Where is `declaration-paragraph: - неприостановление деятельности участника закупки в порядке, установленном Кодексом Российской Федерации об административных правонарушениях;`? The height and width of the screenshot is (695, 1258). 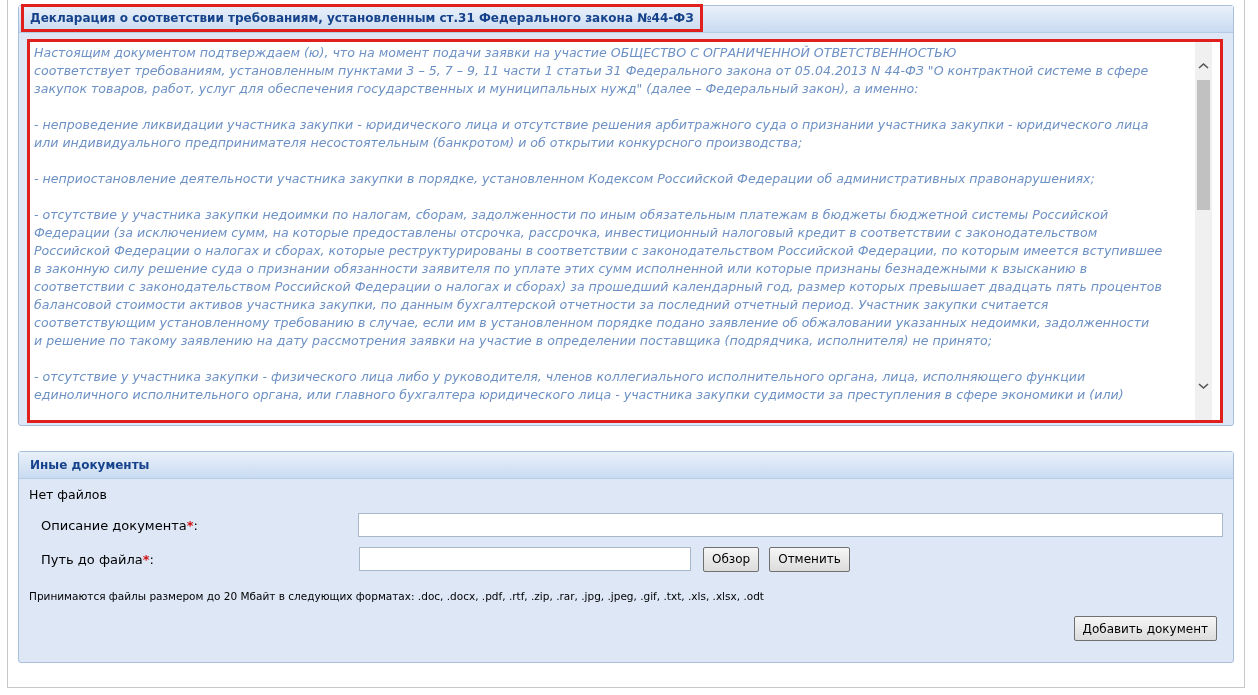
declaration-paragraph: - неприостановление деятельности участника закупки в порядке, установленном Кодексом Российской Федерации об административных правонарушениях; is located at coordinates (565, 179).